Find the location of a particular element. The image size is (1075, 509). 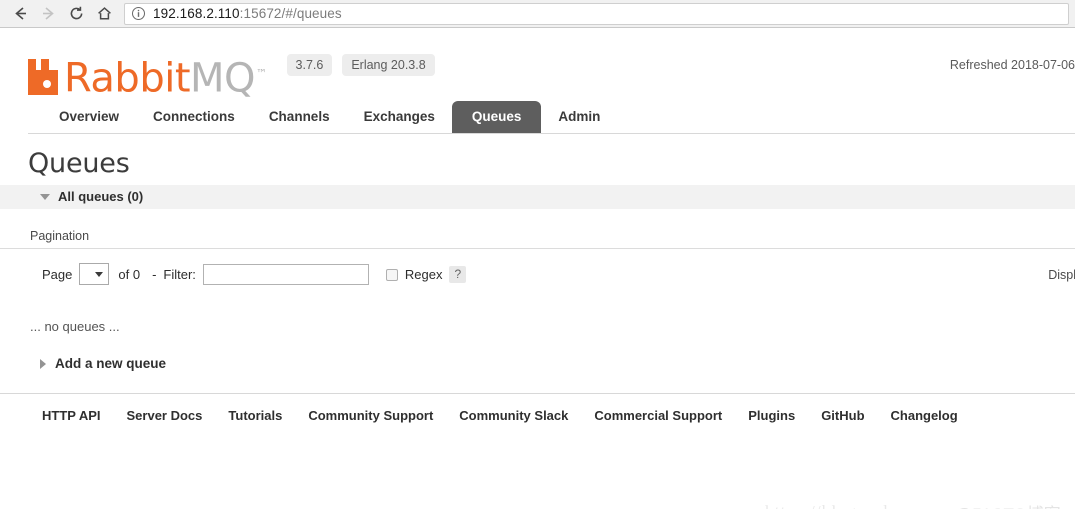

address-bar-url: 192.168.2.110:15672/#/queues is located at coordinates (247, 13).